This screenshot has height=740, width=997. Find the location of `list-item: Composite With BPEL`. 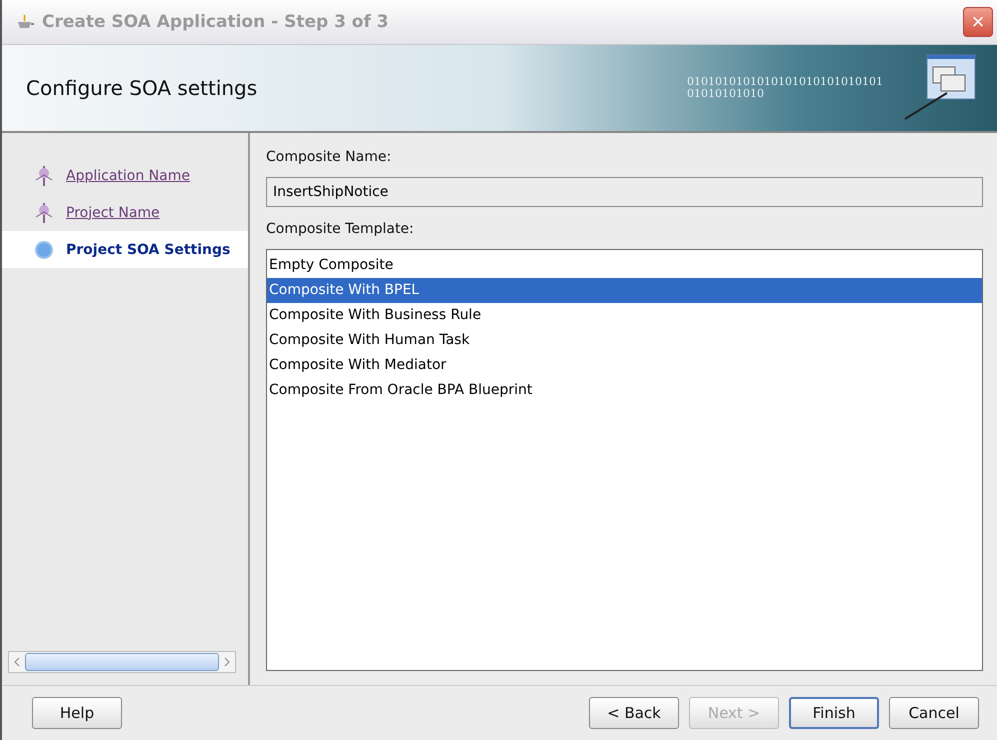

list-item: Composite With BPEL is located at coordinates (624, 290).